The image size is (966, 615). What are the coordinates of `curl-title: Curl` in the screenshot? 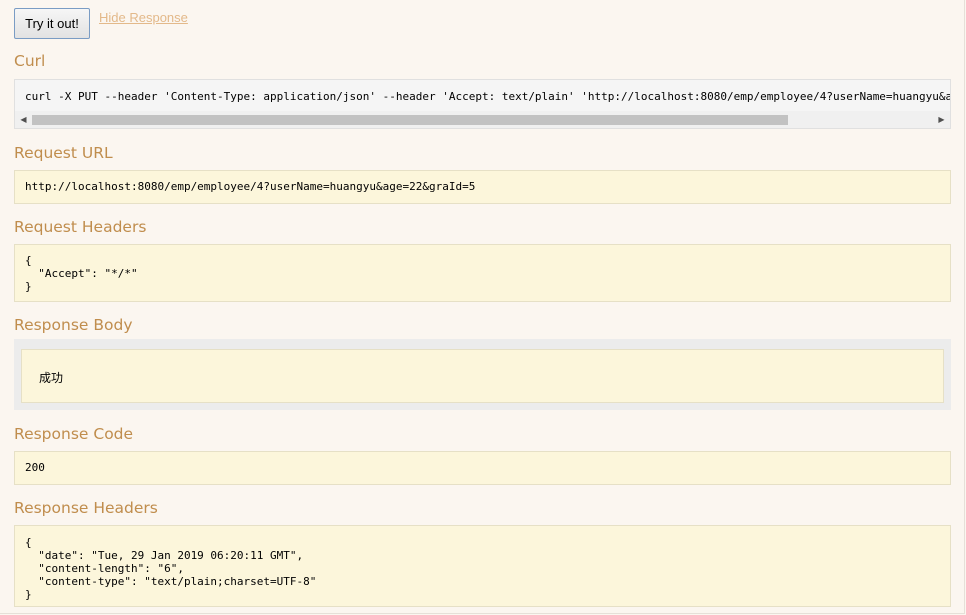 It's located at (30, 61).